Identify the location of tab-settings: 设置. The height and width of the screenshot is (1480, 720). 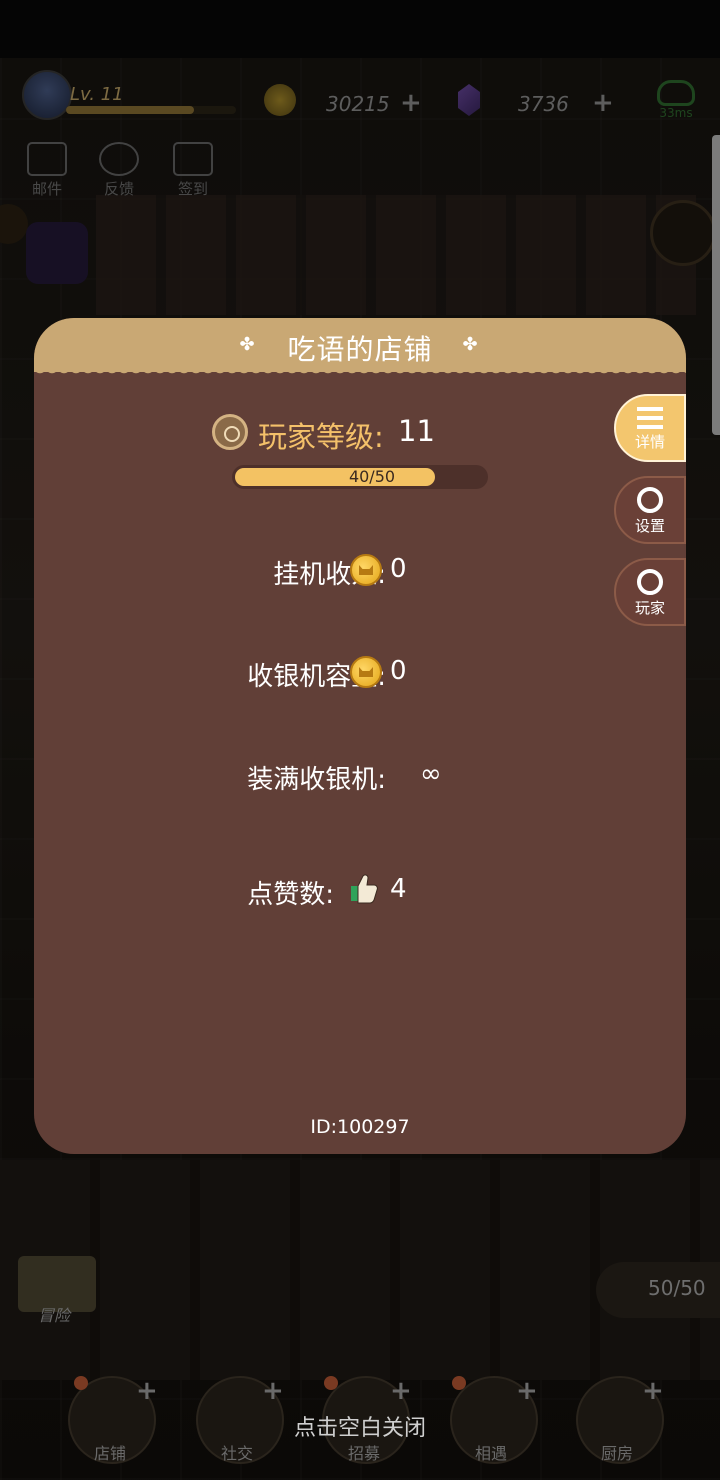
(650, 510).